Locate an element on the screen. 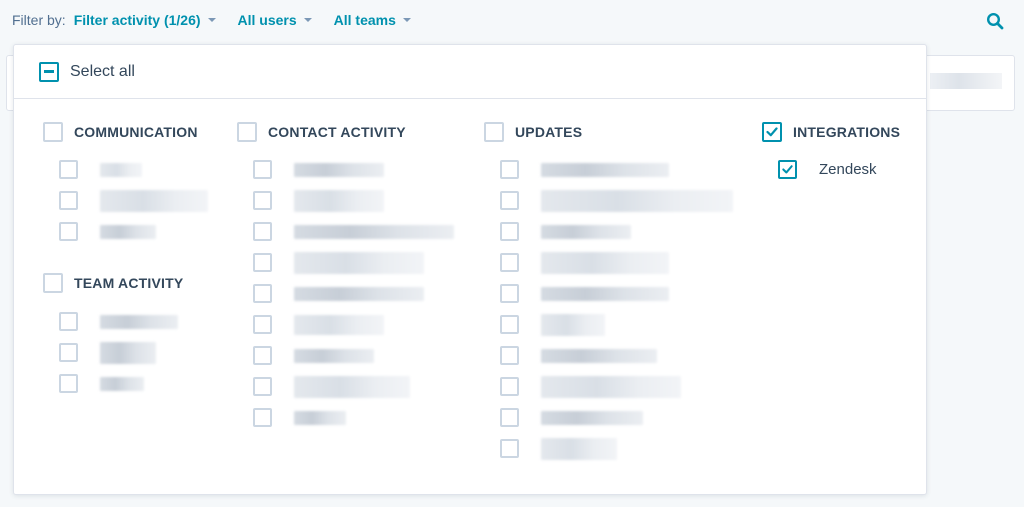  group-contact-activity: CONTACT ACTIVITY is located at coordinates (321, 132).